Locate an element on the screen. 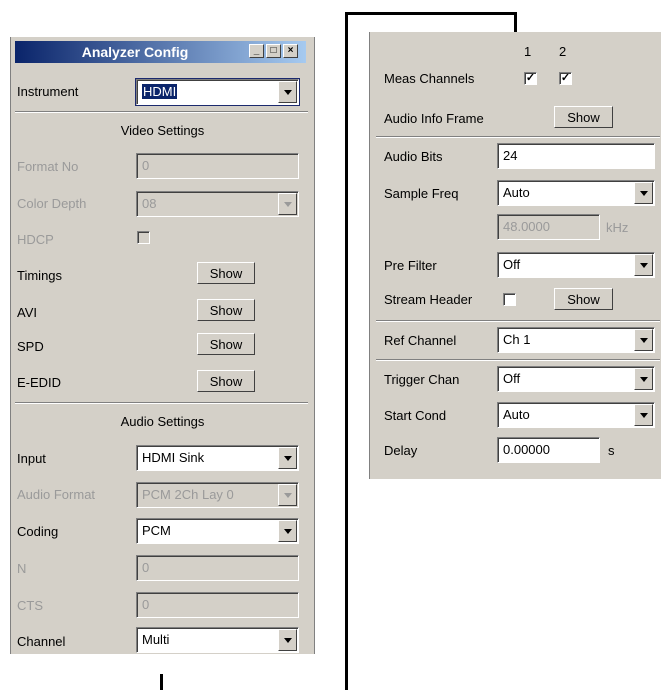 This screenshot has width=661, height=690. channel-1-header: 1 is located at coordinates (528, 51).